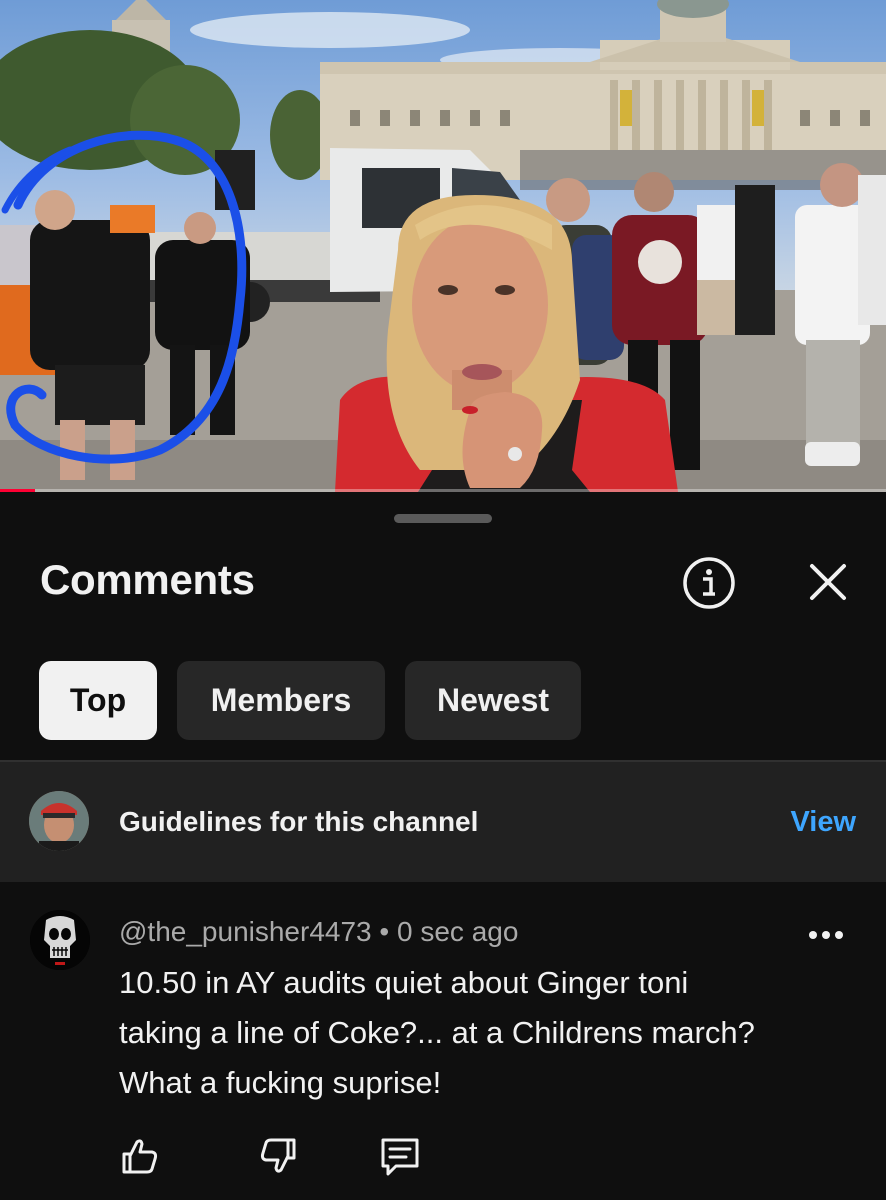 The width and height of the screenshot is (886, 1200). Describe the element at coordinates (280, 1082) in the screenshot. I see `comment-line: What a fucking suprise!` at that location.